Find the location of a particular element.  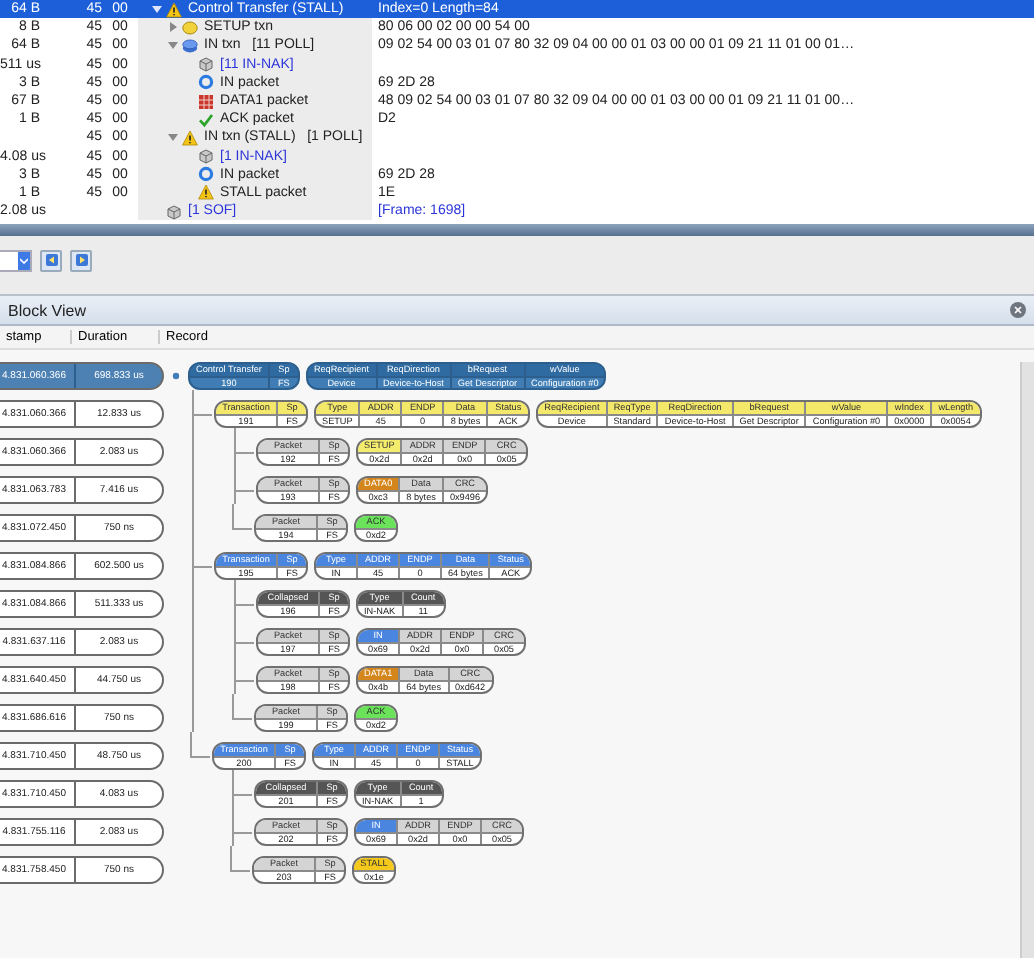

previous-button is located at coordinates (51, 260).